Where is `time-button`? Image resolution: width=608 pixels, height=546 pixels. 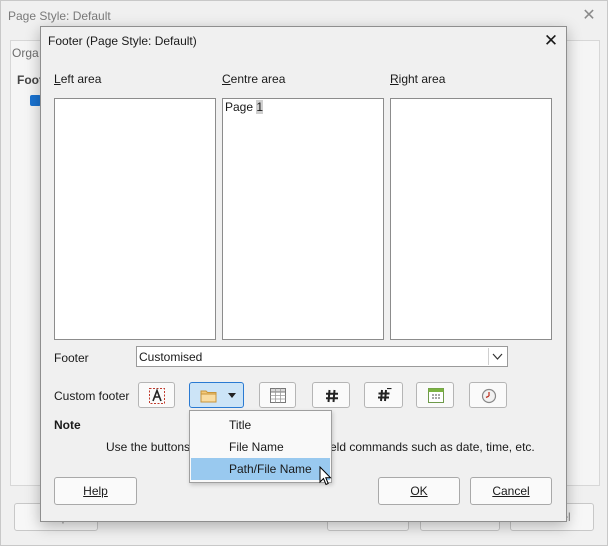
time-button is located at coordinates (488, 395).